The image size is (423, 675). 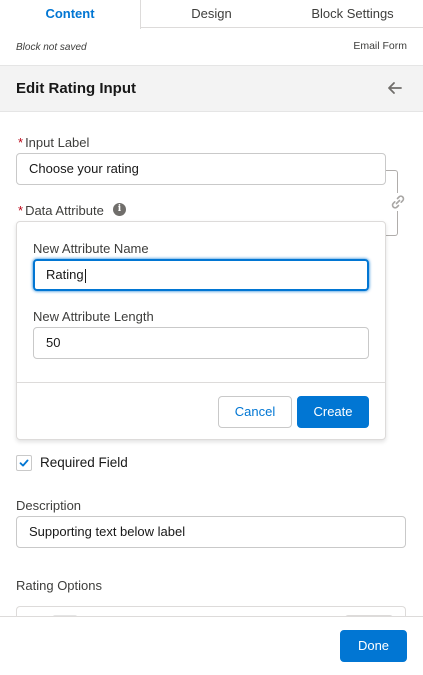 What do you see at coordinates (64, 210) in the screenshot?
I see `data-attribute-text: Data Attribute` at bounding box center [64, 210].